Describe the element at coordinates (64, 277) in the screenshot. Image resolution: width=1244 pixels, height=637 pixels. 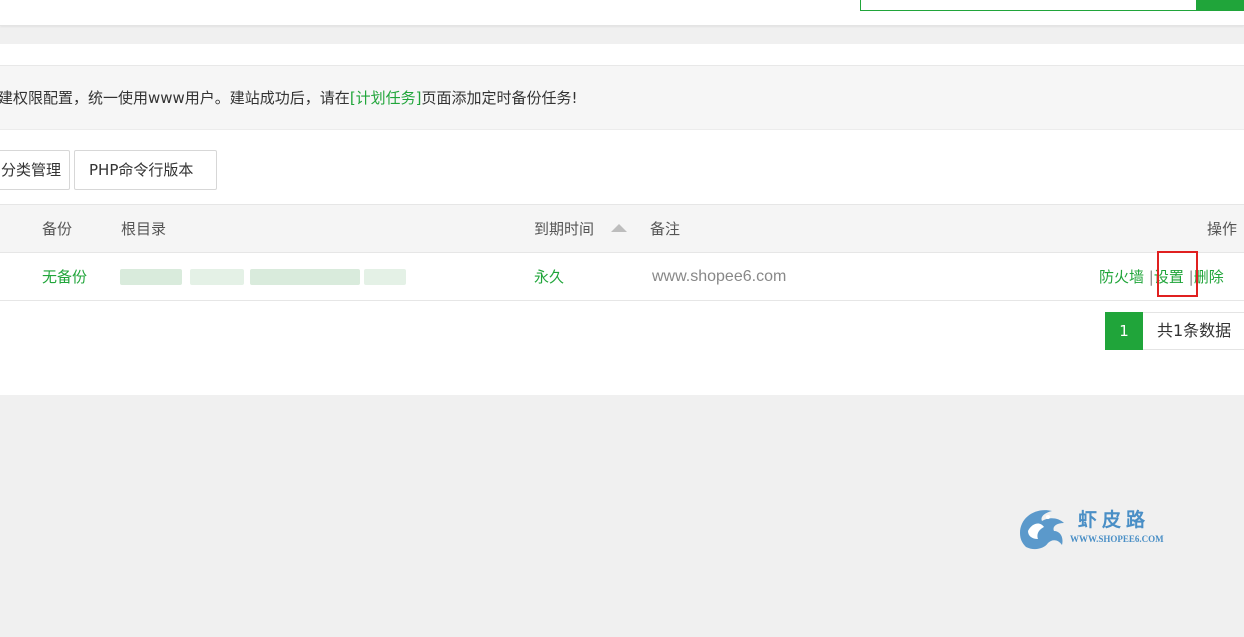
I see `backup-status-link: 无备份` at that location.